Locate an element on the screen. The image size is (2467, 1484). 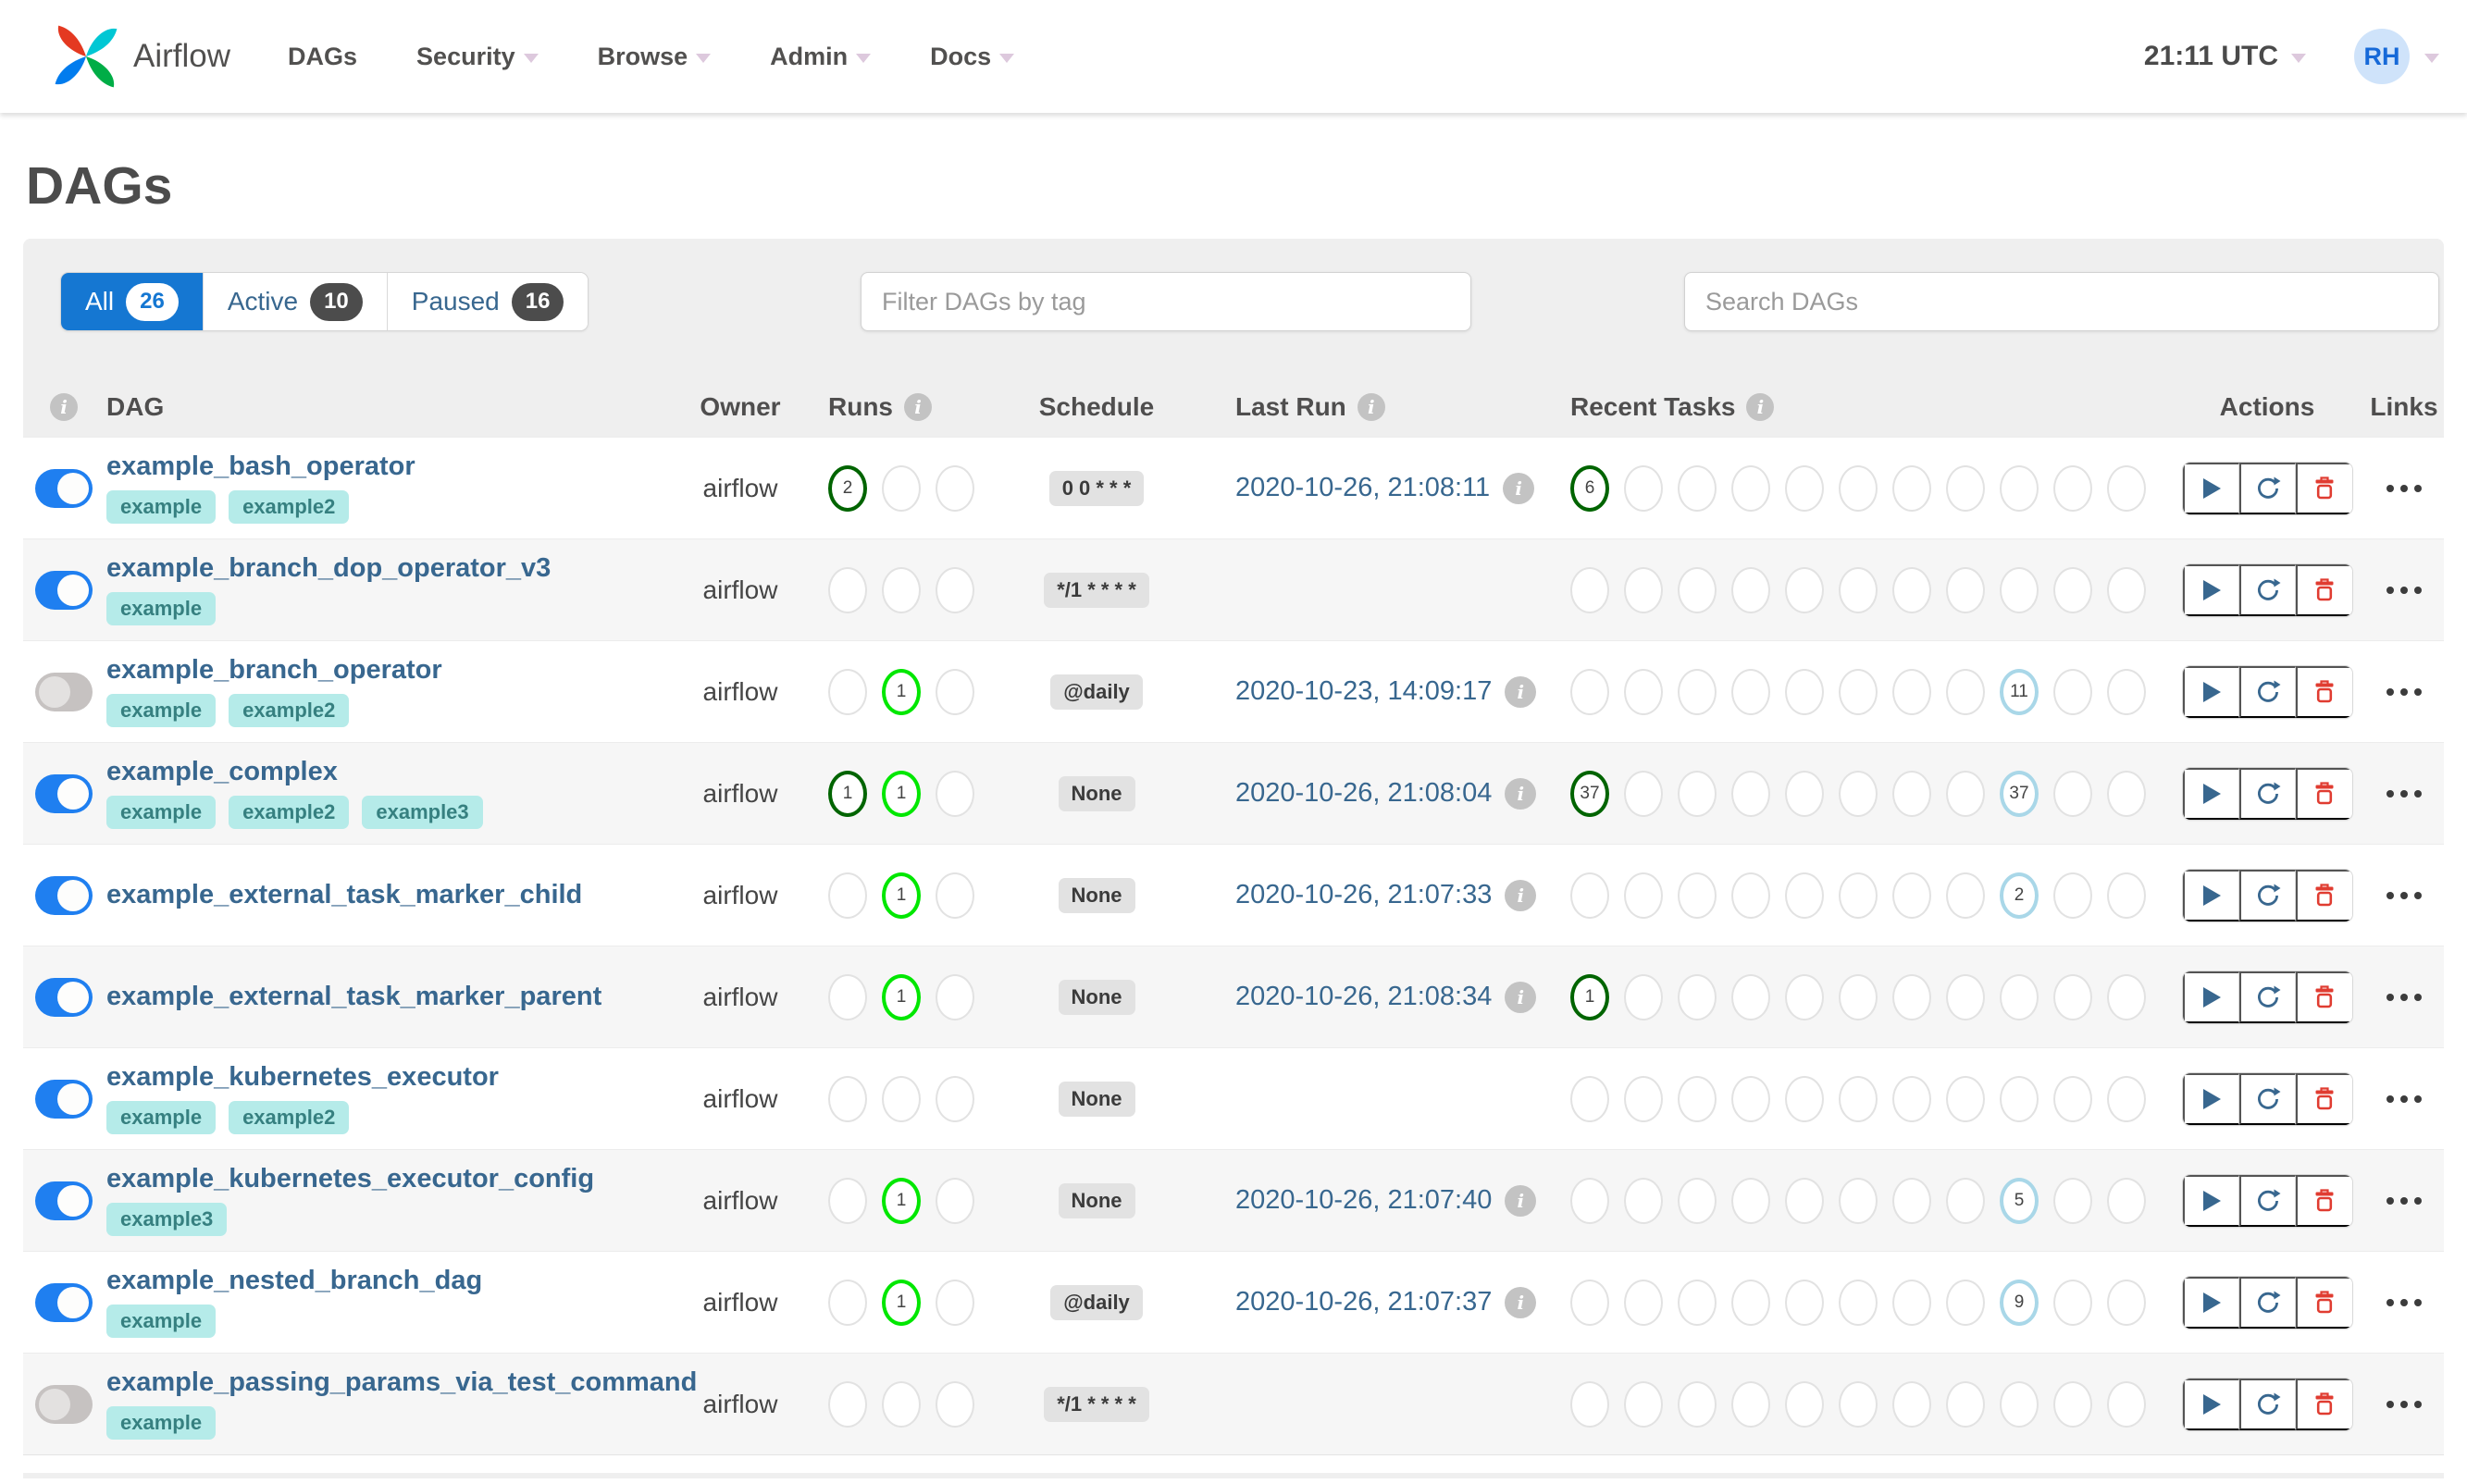
dag-name-link: example_branch_operator is located at coordinates (384, 670).